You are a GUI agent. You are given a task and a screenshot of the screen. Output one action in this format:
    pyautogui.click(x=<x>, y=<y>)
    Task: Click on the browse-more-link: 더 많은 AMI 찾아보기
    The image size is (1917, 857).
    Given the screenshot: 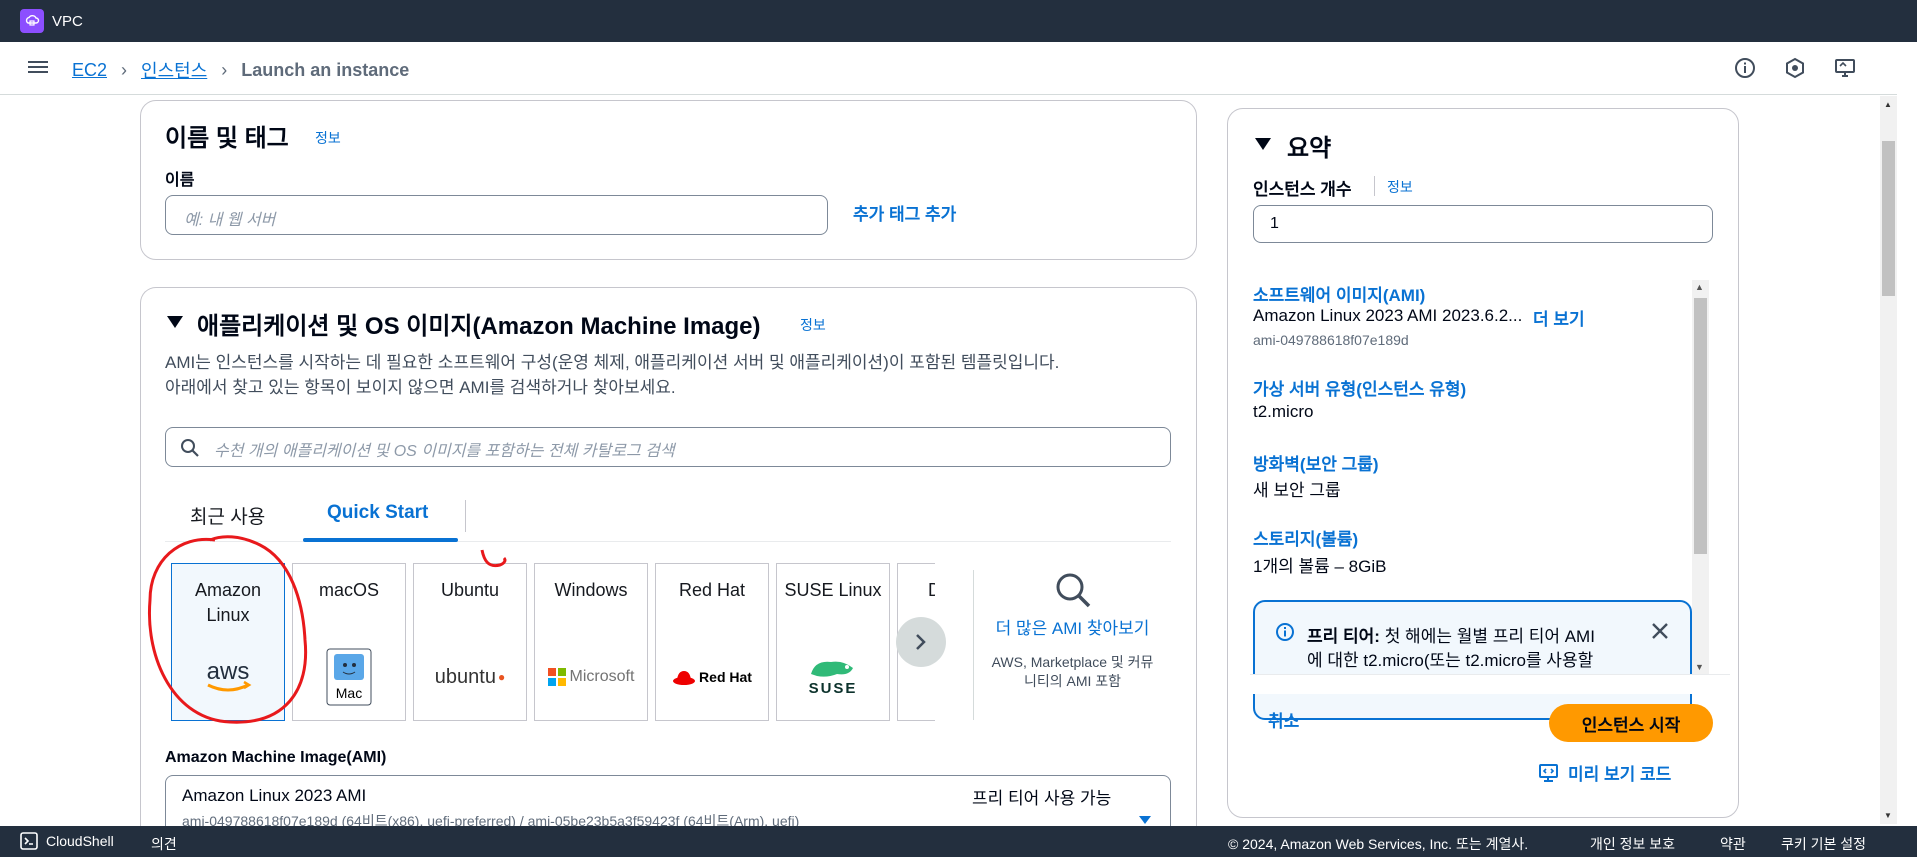 What is the action you would take?
    pyautogui.click(x=1072, y=628)
    